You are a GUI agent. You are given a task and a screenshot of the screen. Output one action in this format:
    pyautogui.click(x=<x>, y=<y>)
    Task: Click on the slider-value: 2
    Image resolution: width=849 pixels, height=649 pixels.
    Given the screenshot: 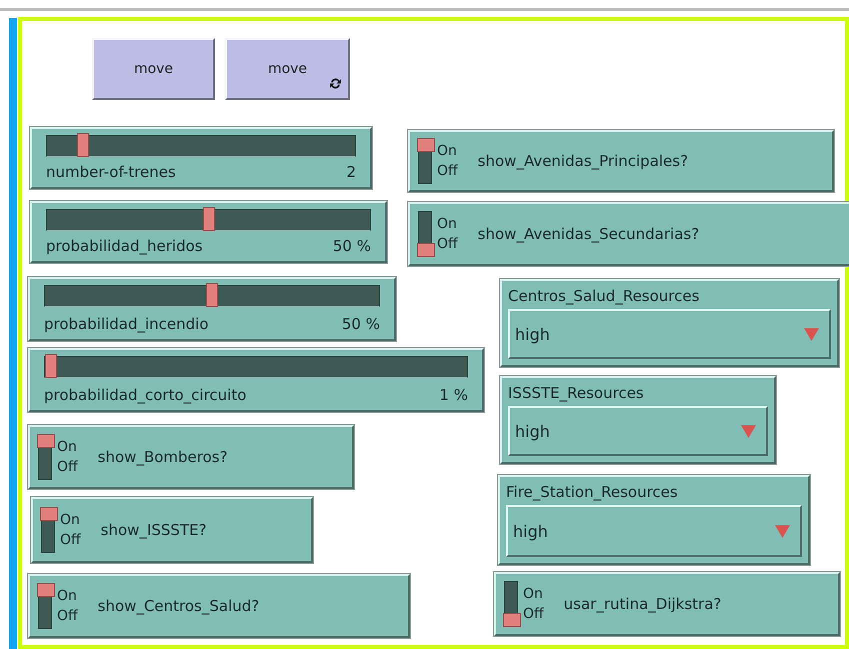 What is the action you would take?
    pyautogui.click(x=351, y=172)
    